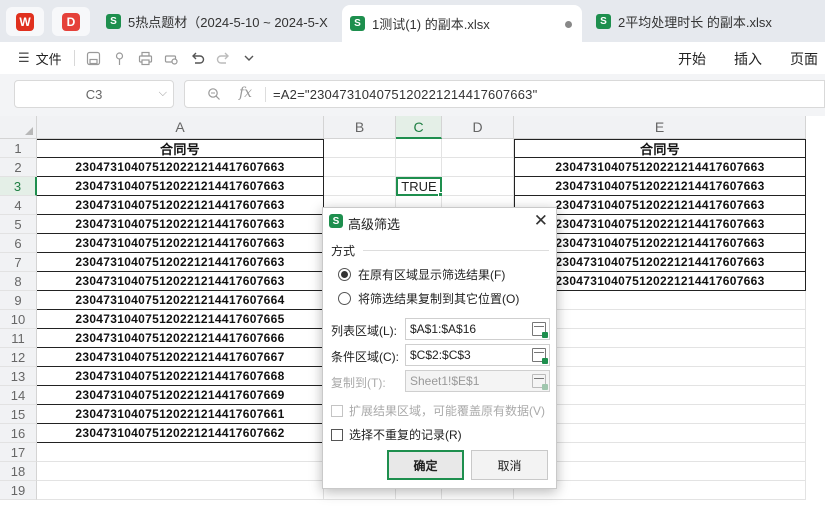 This screenshot has height=510, width=825. What do you see at coordinates (748, 59) in the screenshot?
I see `menu-insert: 插入` at bounding box center [748, 59].